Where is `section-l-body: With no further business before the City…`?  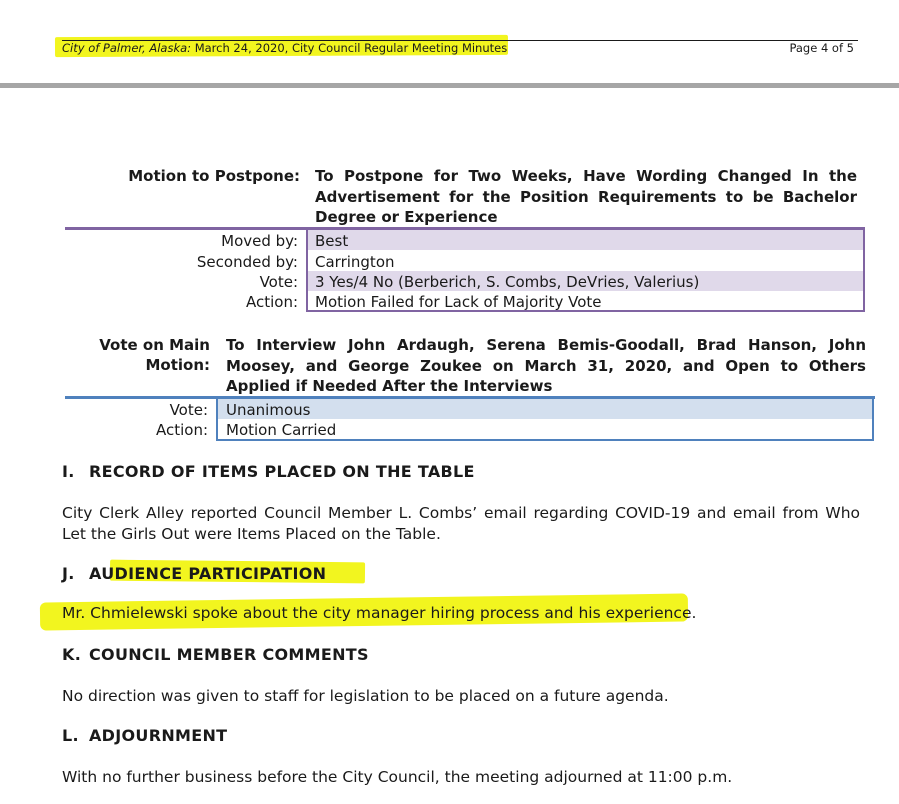
section-l-body: With no further business before the City… is located at coordinates (397, 777).